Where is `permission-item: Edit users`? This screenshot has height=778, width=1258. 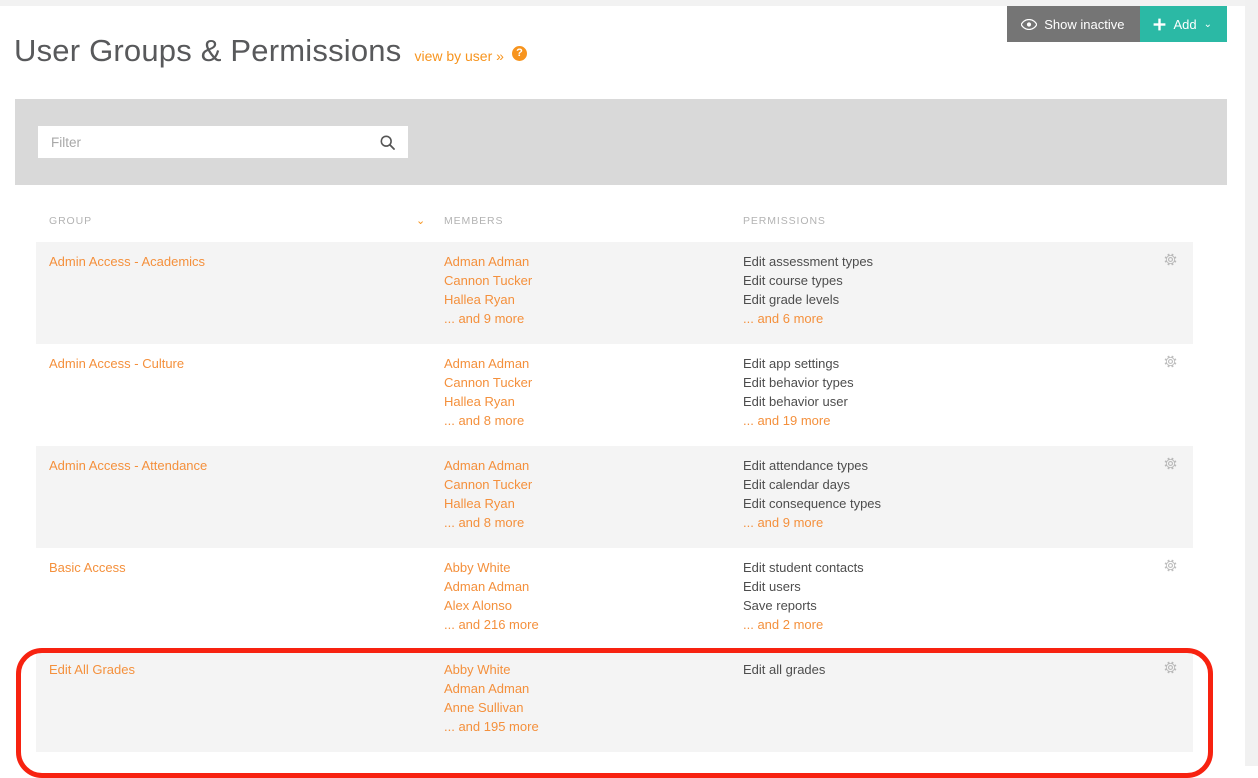
permission-item: Edit users is located at coordinates (772, 586).